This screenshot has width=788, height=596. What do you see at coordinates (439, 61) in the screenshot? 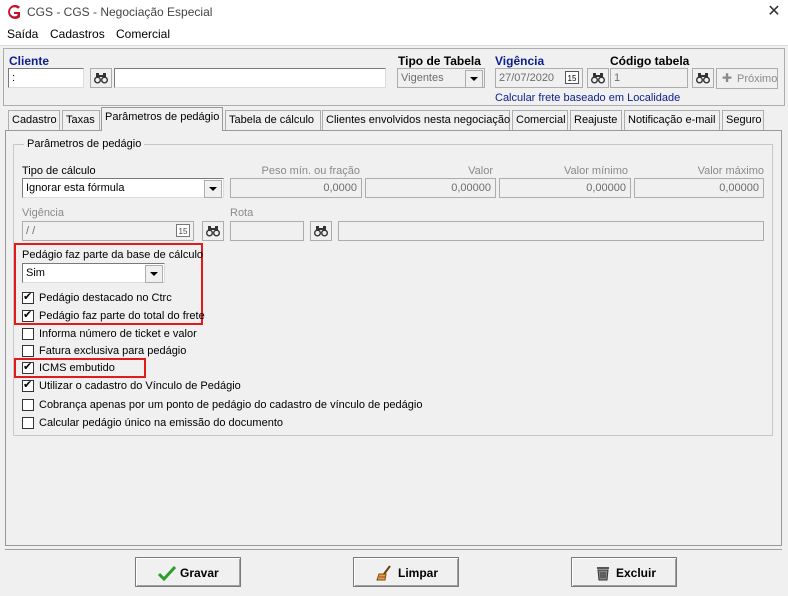
I see `tipo-tabela-label: Tipo de Tabela` at bounding box center [439, 61].